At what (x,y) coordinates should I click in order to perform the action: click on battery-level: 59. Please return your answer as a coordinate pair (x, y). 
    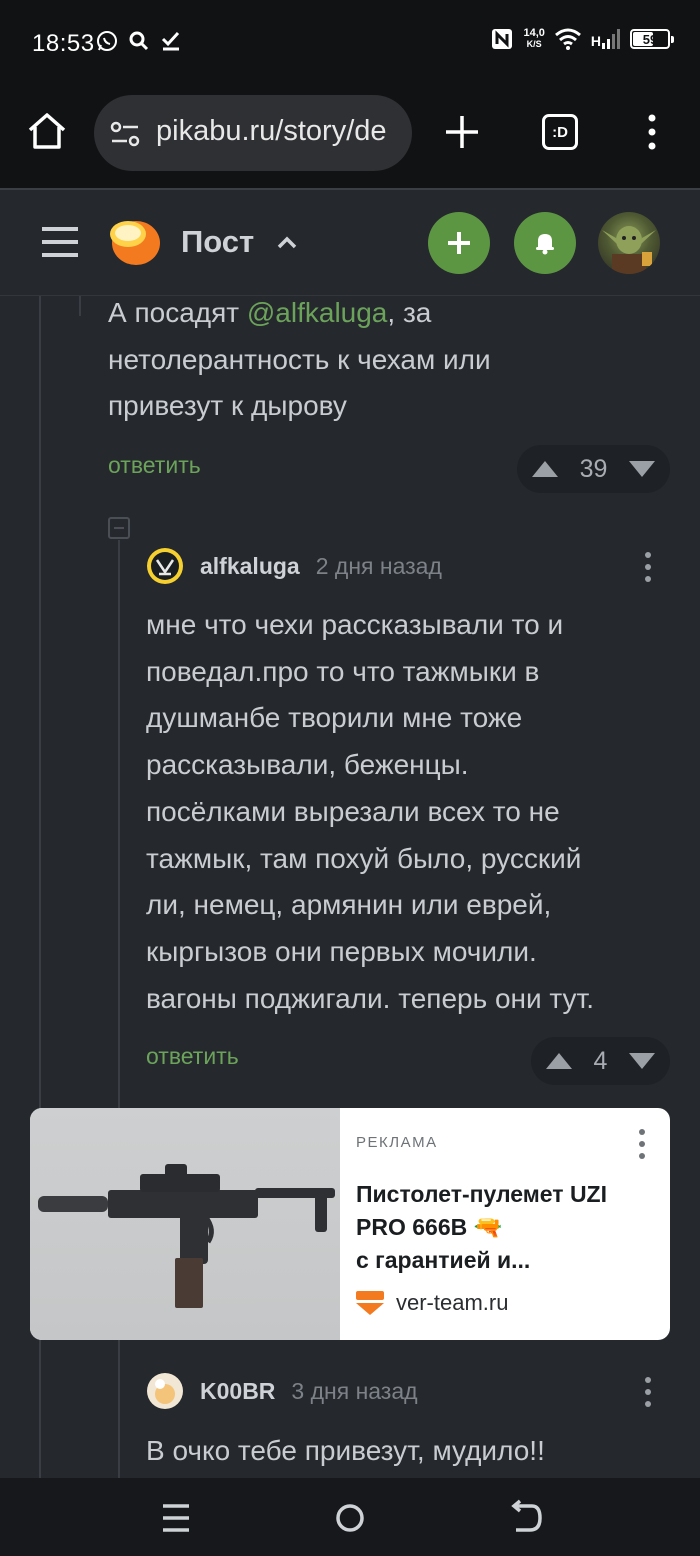
    Looking at the image, I should click on (650, 39).